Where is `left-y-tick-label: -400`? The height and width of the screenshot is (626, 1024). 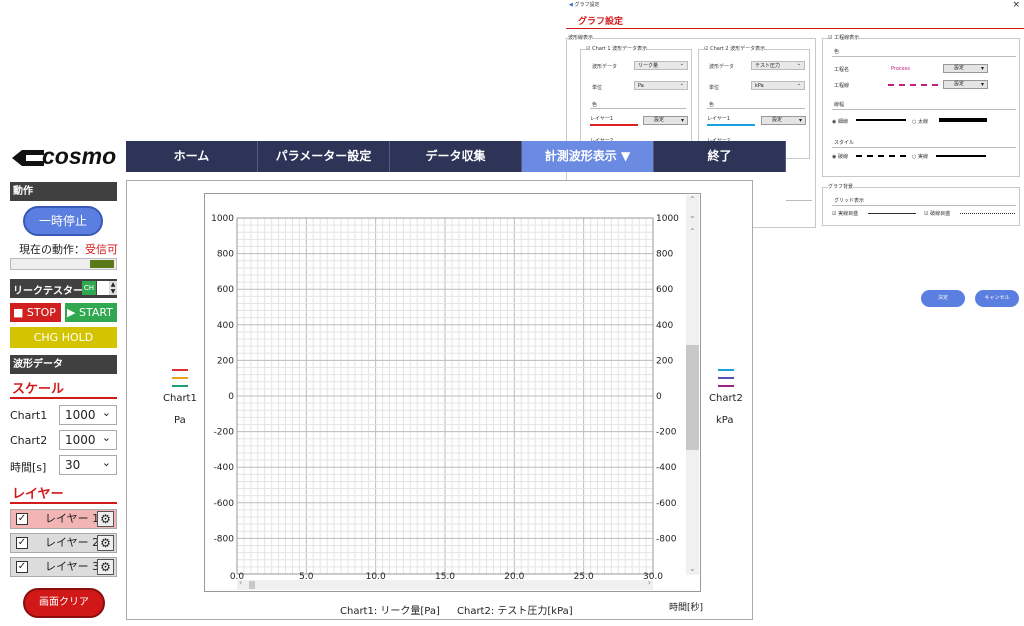
left-y-tick-label: -400 is located at coordinates (224, 468).